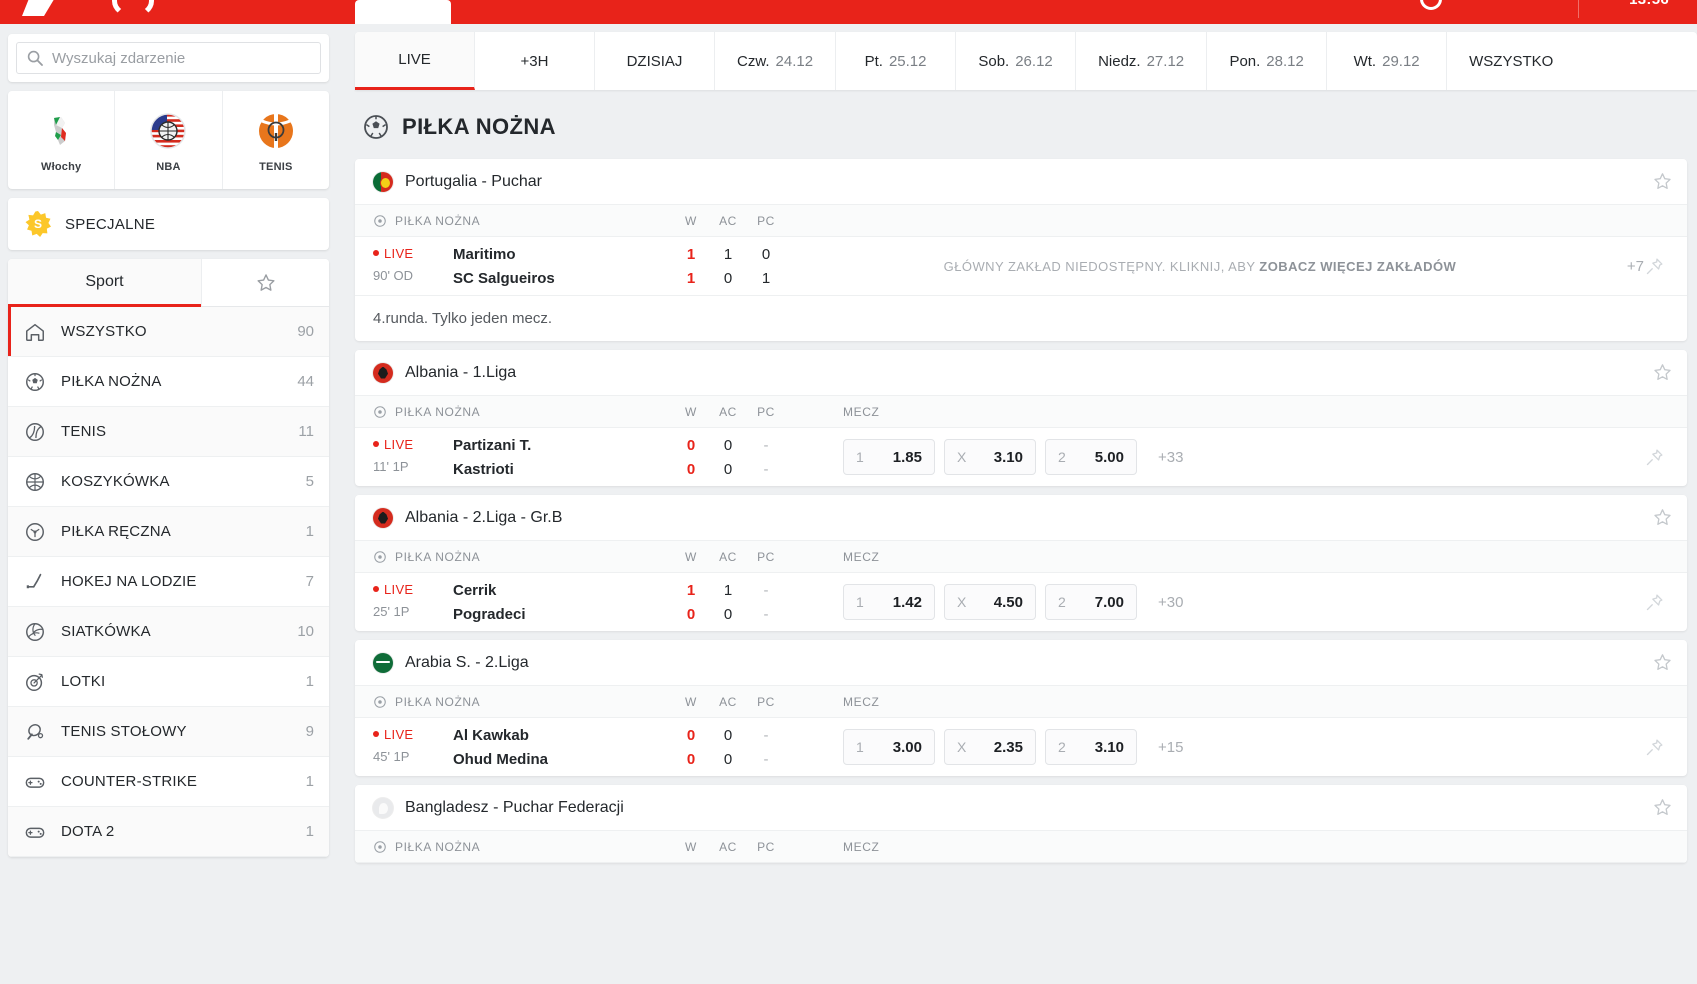 The height and width of the screenshot is (984, 1697). Describe the element at coordinates (168, 582) in the screenshot. I see `sidebar-item-hokej-na-lodzie: HOKEJ NA LODZIE 7` at that location.